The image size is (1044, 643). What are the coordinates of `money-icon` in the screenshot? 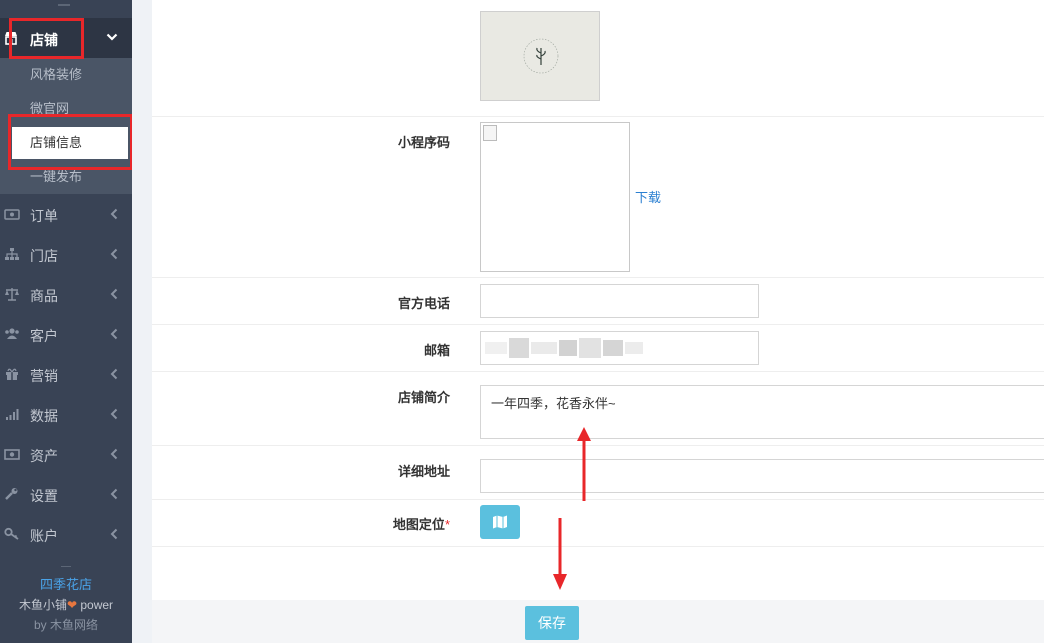 It's located at (12, 214).